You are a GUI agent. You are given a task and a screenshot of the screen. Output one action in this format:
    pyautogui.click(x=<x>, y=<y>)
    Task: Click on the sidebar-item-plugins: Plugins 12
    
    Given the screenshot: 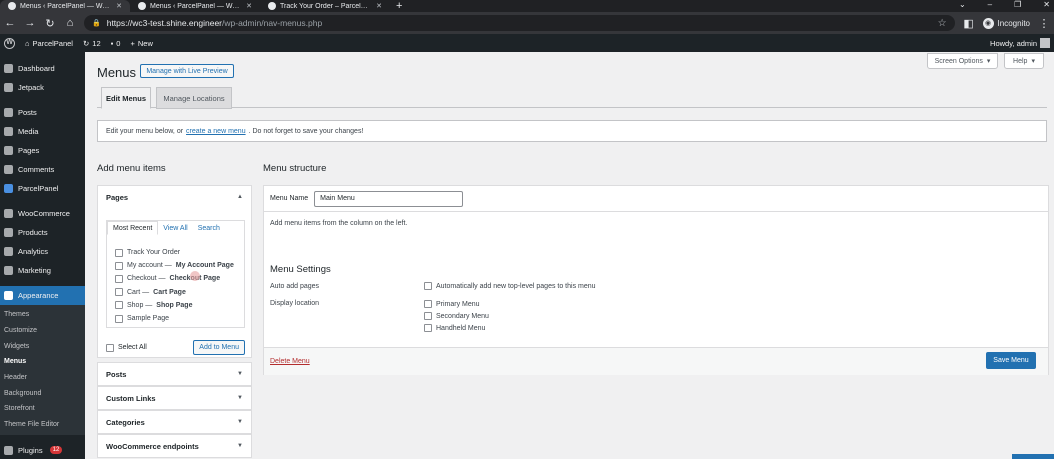 What is the action you would take?
    pyautogui.click(x=42, y=450)
    